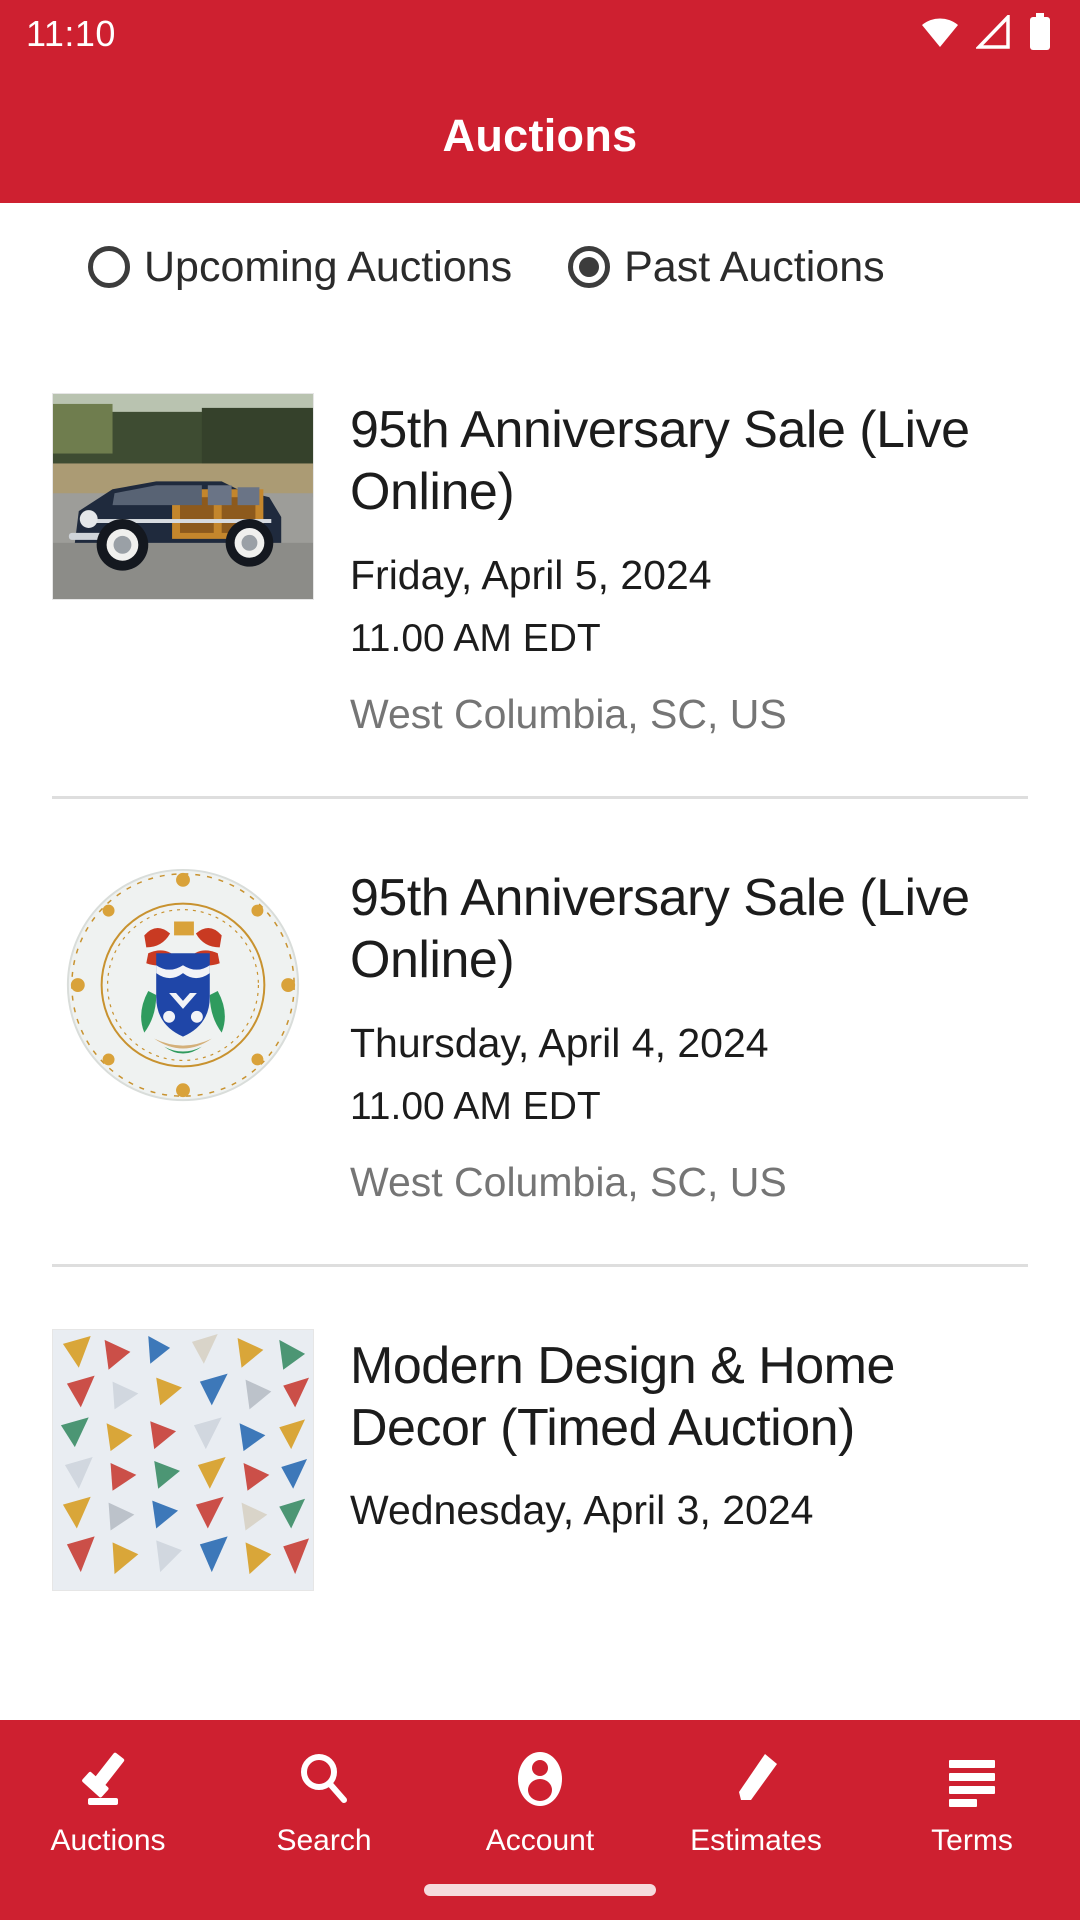 This screenshot has width=1080, height=1920. Describe the element at coordinates (324, 1779) in the screenshot. I see `search-icon` at that location.